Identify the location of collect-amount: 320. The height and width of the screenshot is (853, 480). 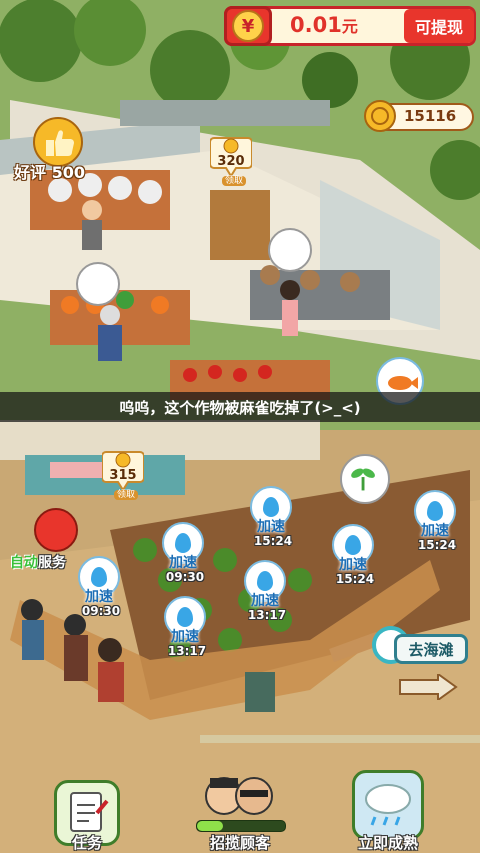
(231, 161).